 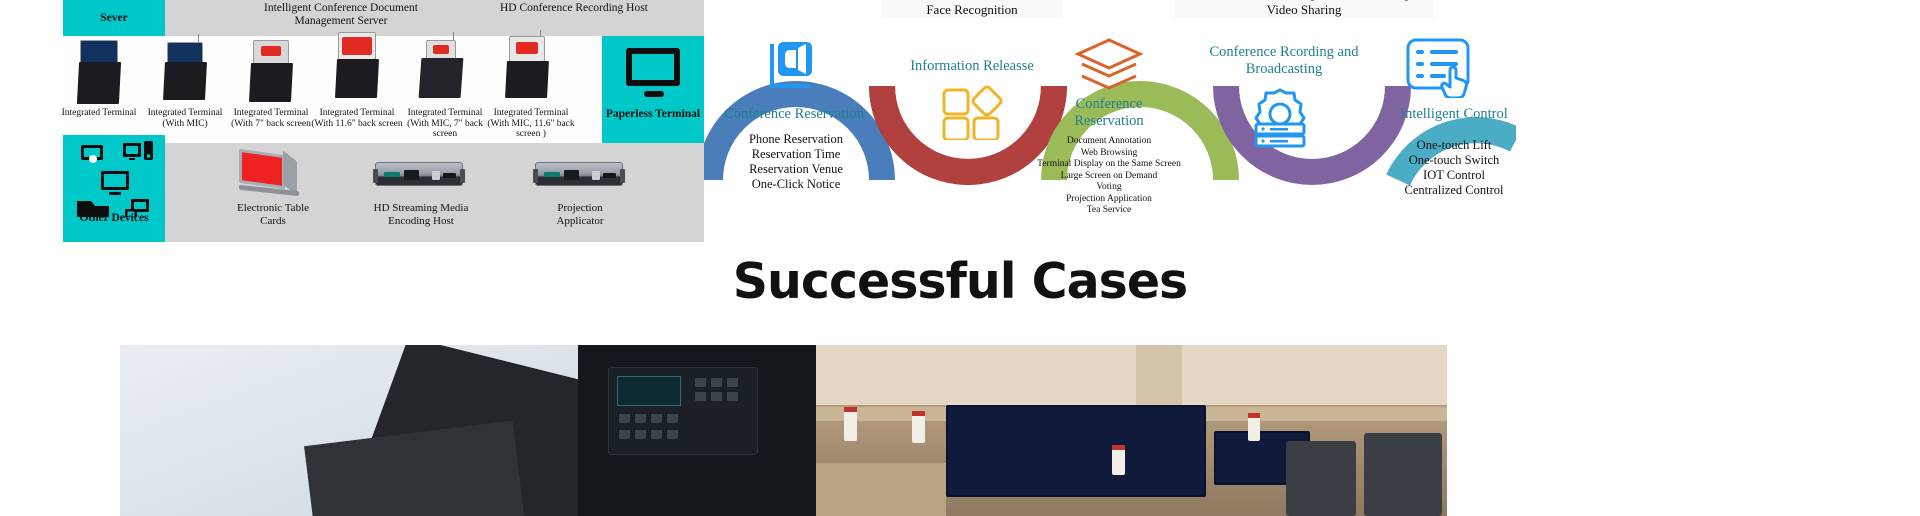 I want to click on header-hd-host-label: HD Conference Recording Host, so click(x=574, y=8).